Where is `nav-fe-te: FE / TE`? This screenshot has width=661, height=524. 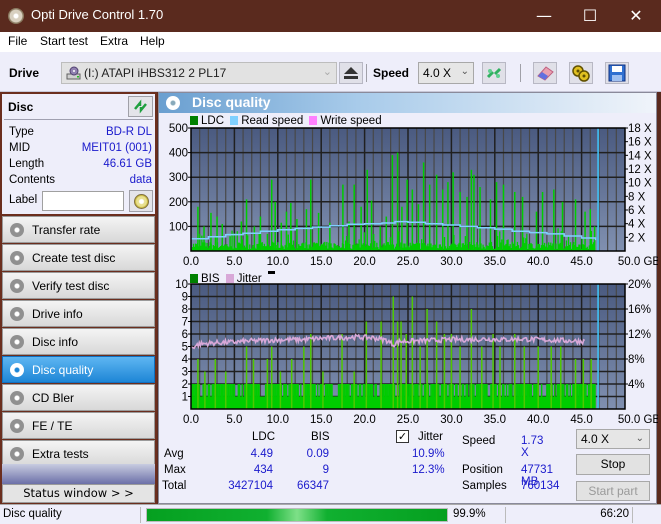
nav-fe-te: FE / TE is located at coordinates (78, 425).